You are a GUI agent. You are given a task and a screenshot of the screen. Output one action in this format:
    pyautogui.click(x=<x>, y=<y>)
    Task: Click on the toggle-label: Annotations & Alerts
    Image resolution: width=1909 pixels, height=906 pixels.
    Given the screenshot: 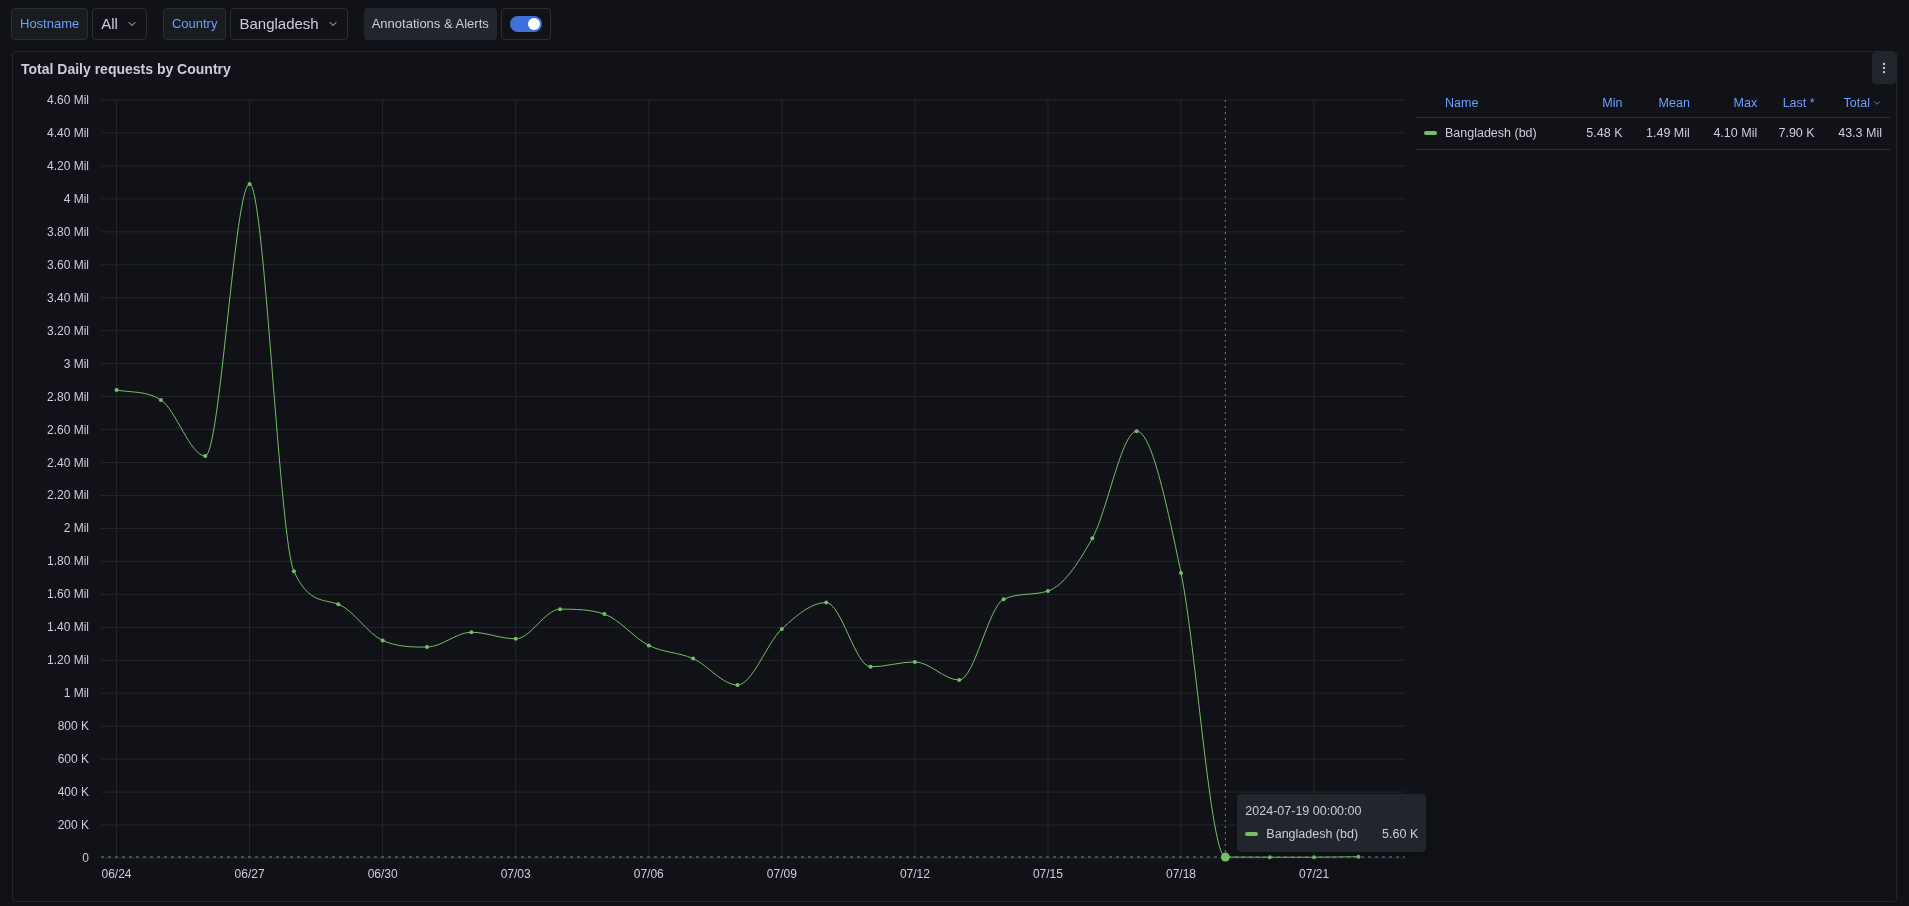 What is the action you would take?
    pyautogui.click(x=430, y=24)
    